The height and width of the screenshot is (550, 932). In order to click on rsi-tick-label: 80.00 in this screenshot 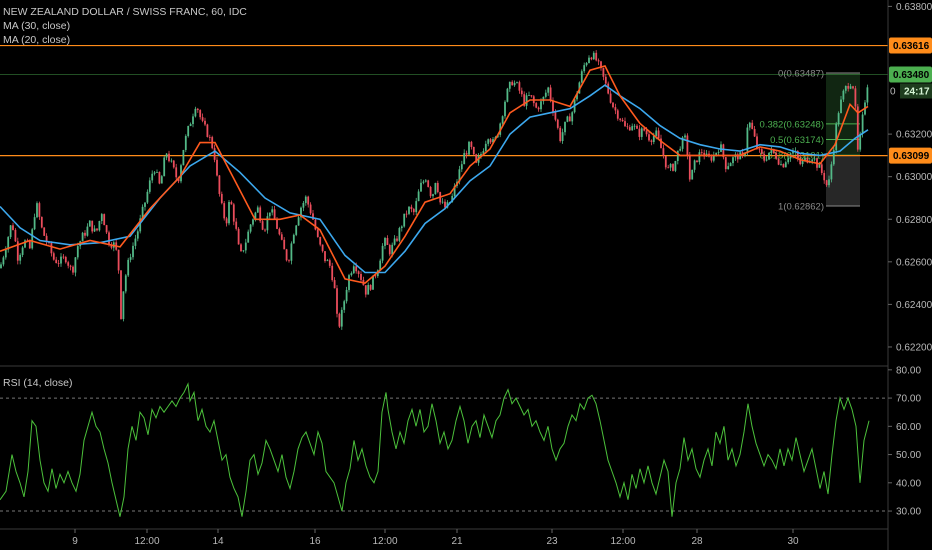, I will do `click(908, 370)`.